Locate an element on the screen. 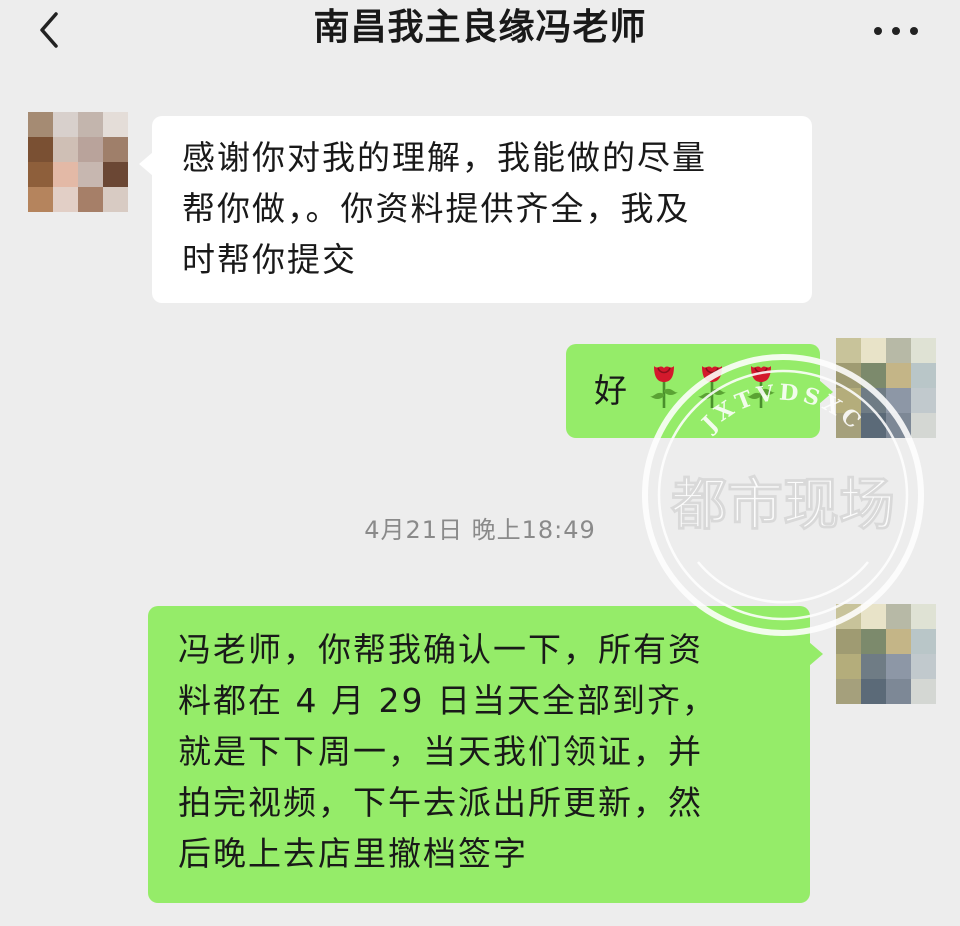  watermark-stamp: JXTVDSXC 都市现场 is located at coordinates (783, 495).